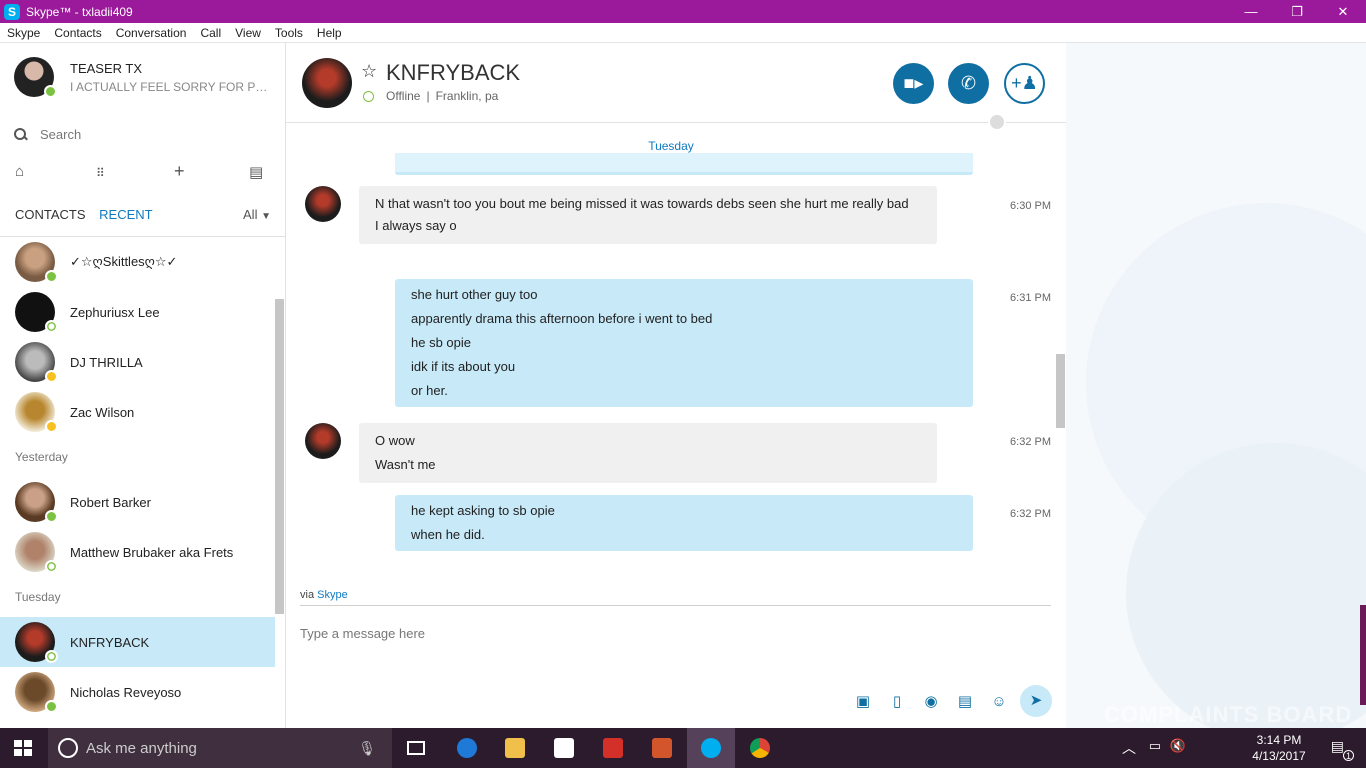 This screenshot has width=1366, height=768. I want to click on contact-name: DJ THRILLA, so click(106, 362).